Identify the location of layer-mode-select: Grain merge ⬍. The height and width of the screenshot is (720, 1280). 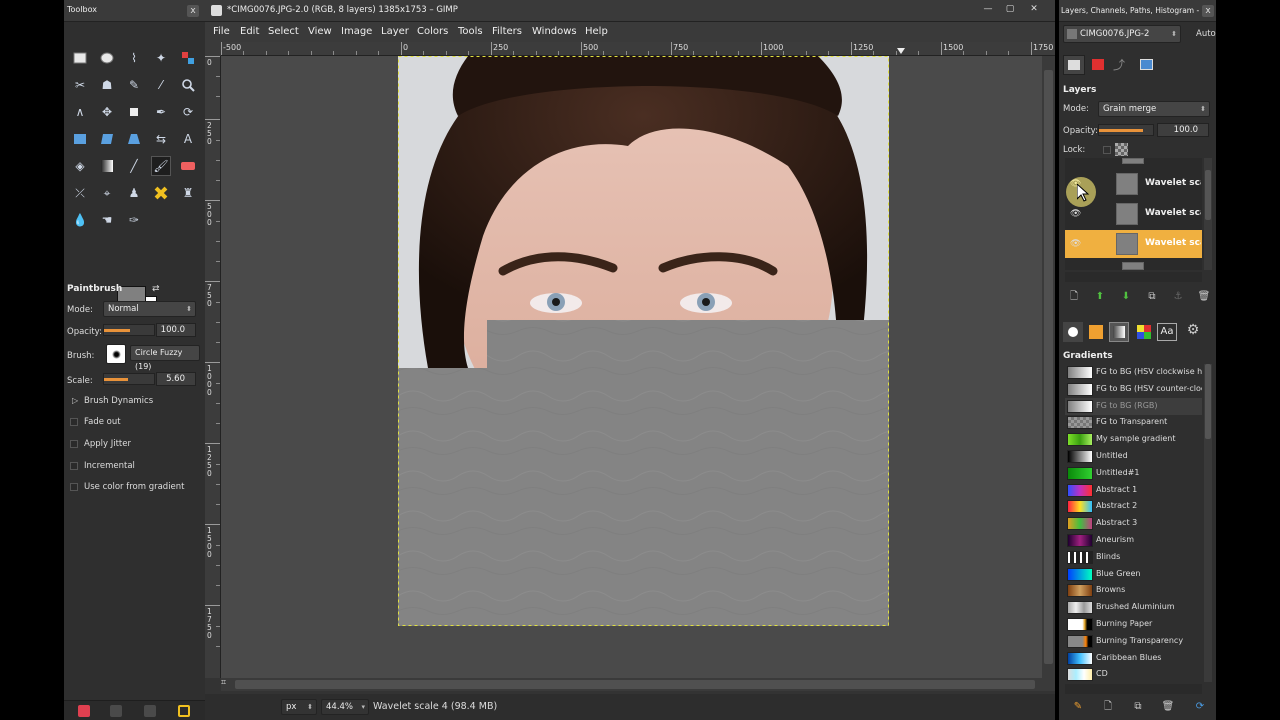
(1154, 109).